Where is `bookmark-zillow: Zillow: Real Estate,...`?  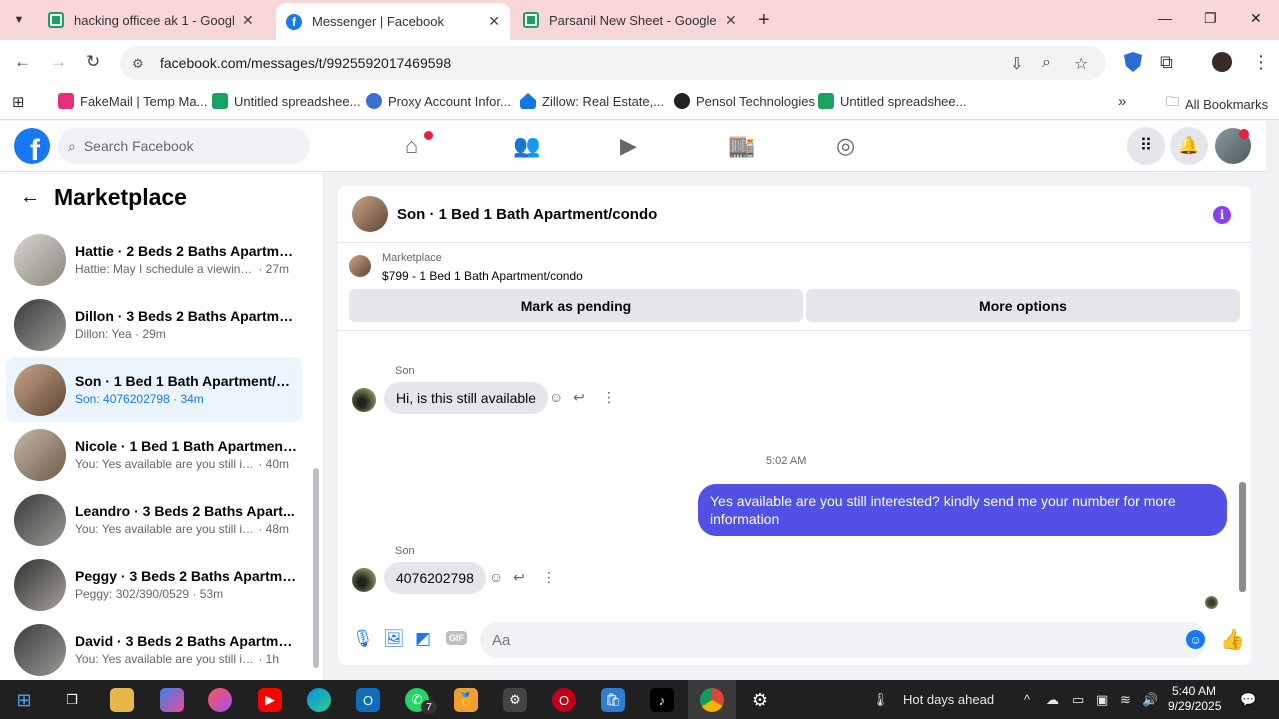 bookmark-zillow: Zillow: Real Estate,... is located at coordinates (592, 101).